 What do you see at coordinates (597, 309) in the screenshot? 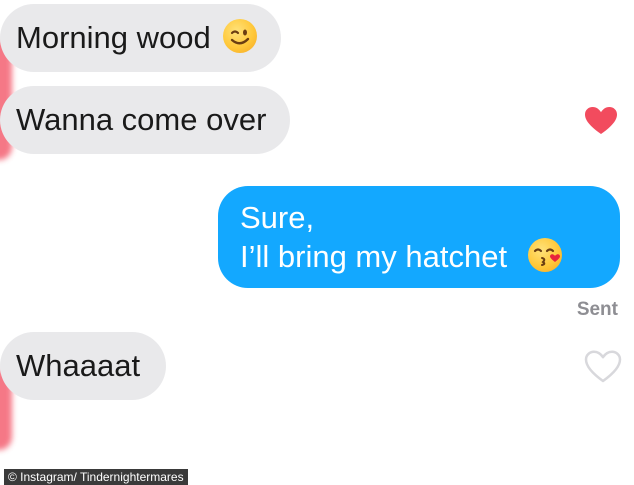
I see `sent-status: Sent` at bounding box center [597, 309].